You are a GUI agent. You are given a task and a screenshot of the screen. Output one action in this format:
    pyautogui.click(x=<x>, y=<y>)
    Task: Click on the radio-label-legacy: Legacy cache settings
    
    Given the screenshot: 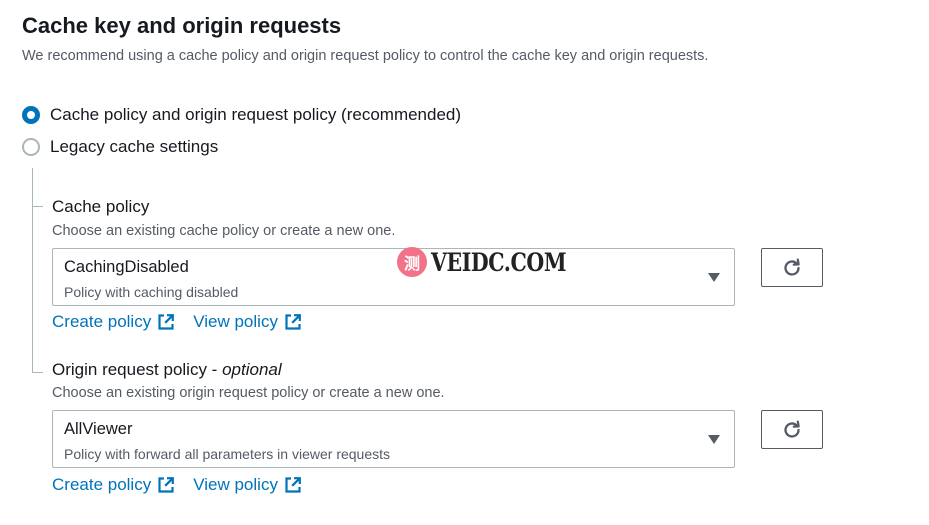 What is the action you would take?
    pyautogui.click(x=134, y=146)
    